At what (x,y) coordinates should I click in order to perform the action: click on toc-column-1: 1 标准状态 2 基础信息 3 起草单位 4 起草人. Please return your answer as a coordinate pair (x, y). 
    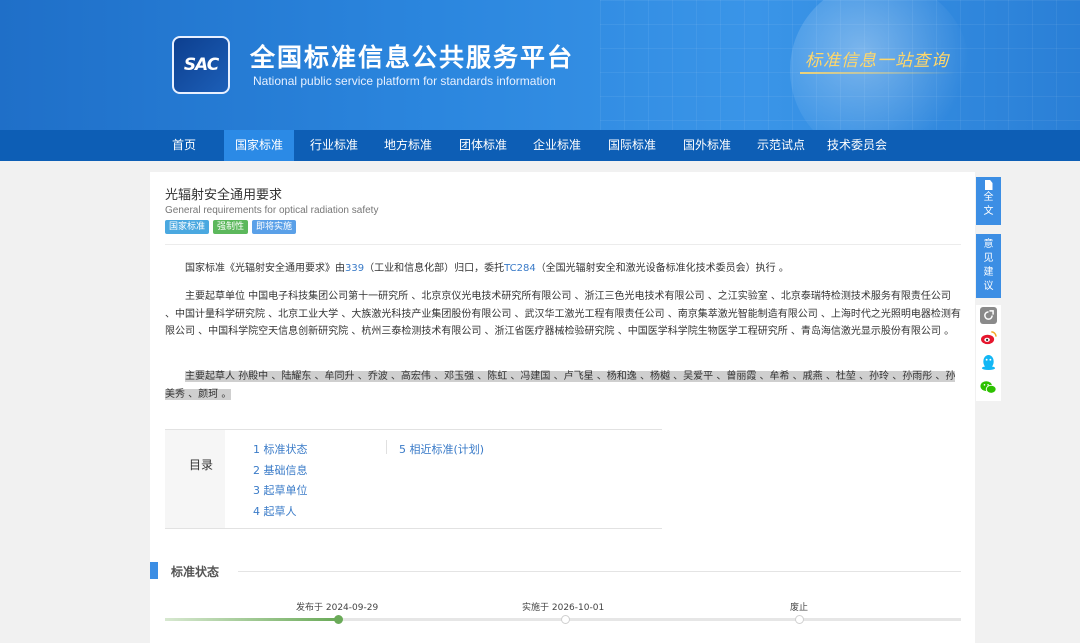
    Looking at the image, I should click on (280, 481).